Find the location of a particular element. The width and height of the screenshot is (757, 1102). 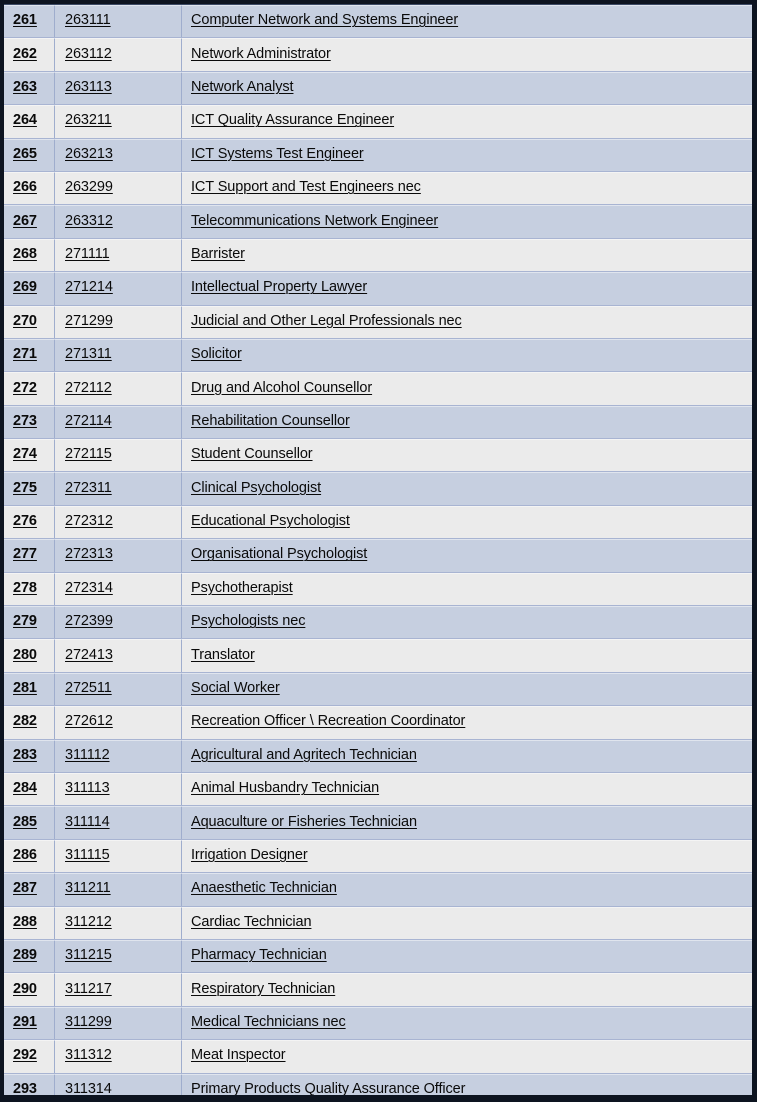

anzsco-code-label: 311114 is located at coordinates (87, 821).